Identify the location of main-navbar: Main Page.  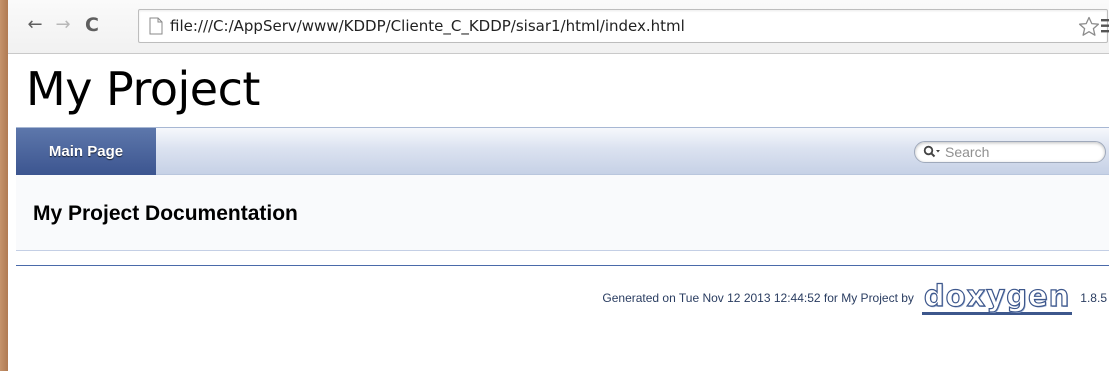
(562, 151).